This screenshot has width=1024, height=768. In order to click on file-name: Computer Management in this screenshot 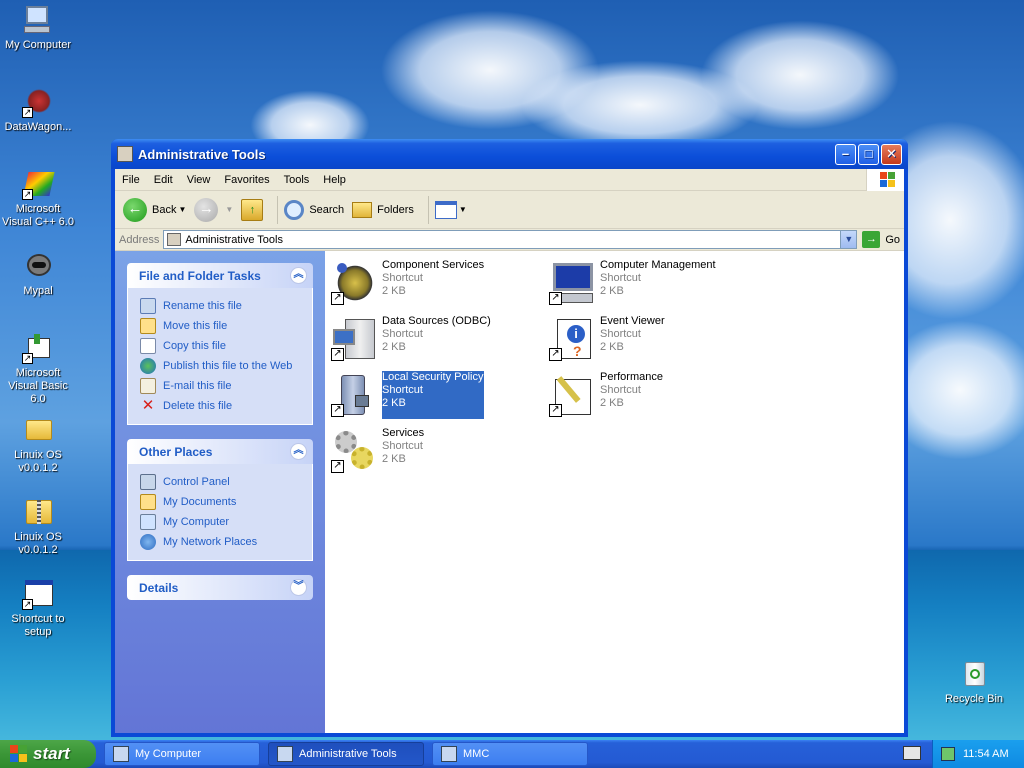, I will do `click(658, 265)`.